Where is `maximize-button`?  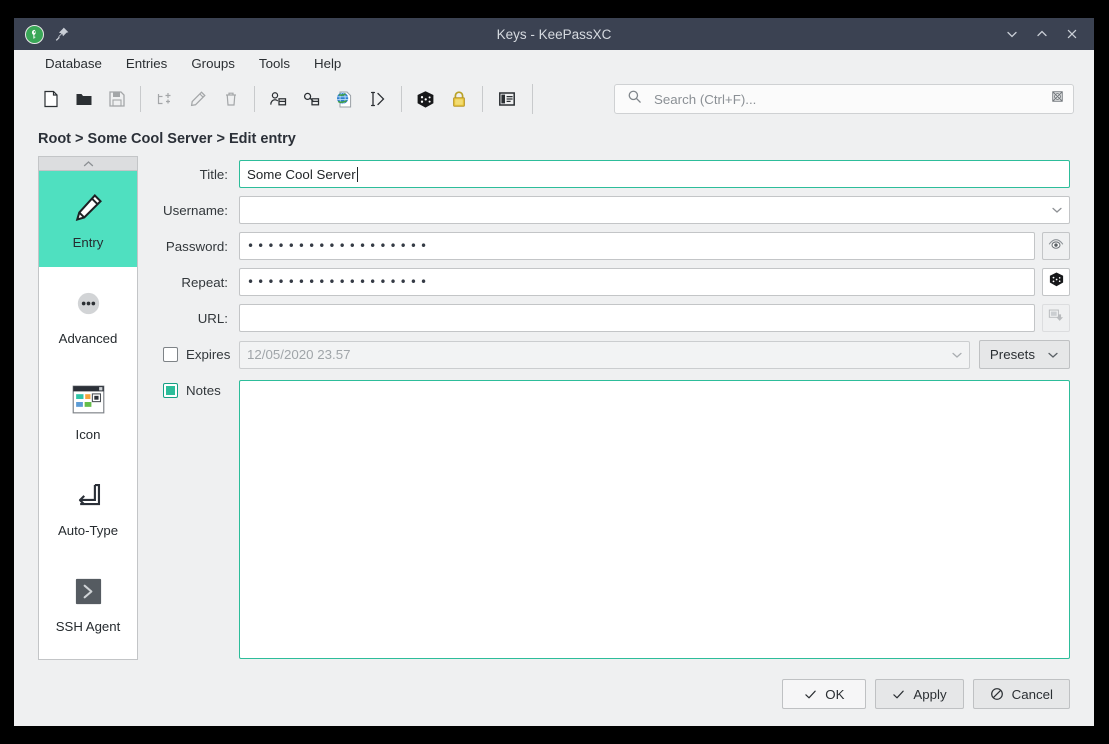
maximize-button is located at coordinates (1042, 34).